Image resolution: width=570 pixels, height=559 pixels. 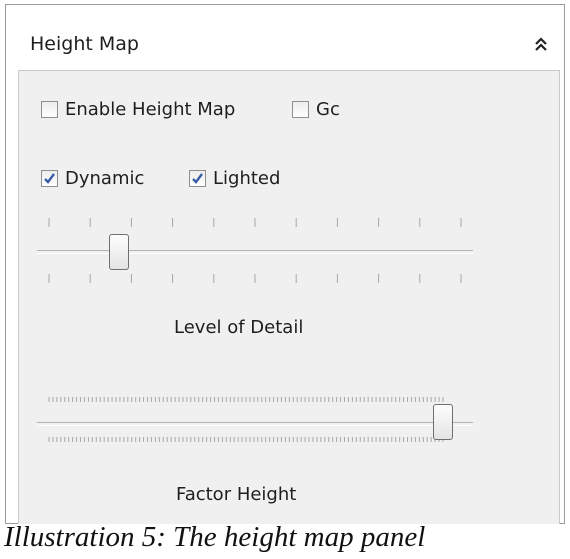 What do you see at coordinates (247, 178) in the screenshot?
I see `lighted-label: Lighted` at bounding box center [247, 178].